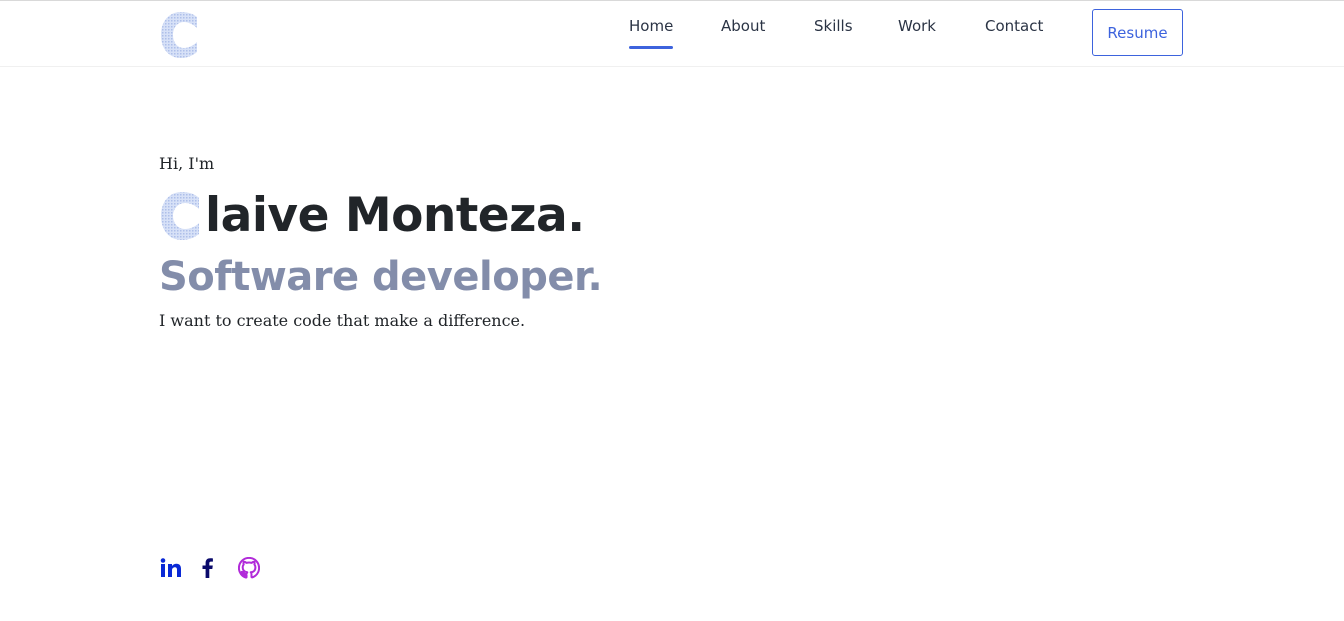 Image resolution: width=1344 pixels, height=621 pixels. Describe the element at coordinates (1014, 33) in the screenshot. I see `nav-contact: Contact` at that location.